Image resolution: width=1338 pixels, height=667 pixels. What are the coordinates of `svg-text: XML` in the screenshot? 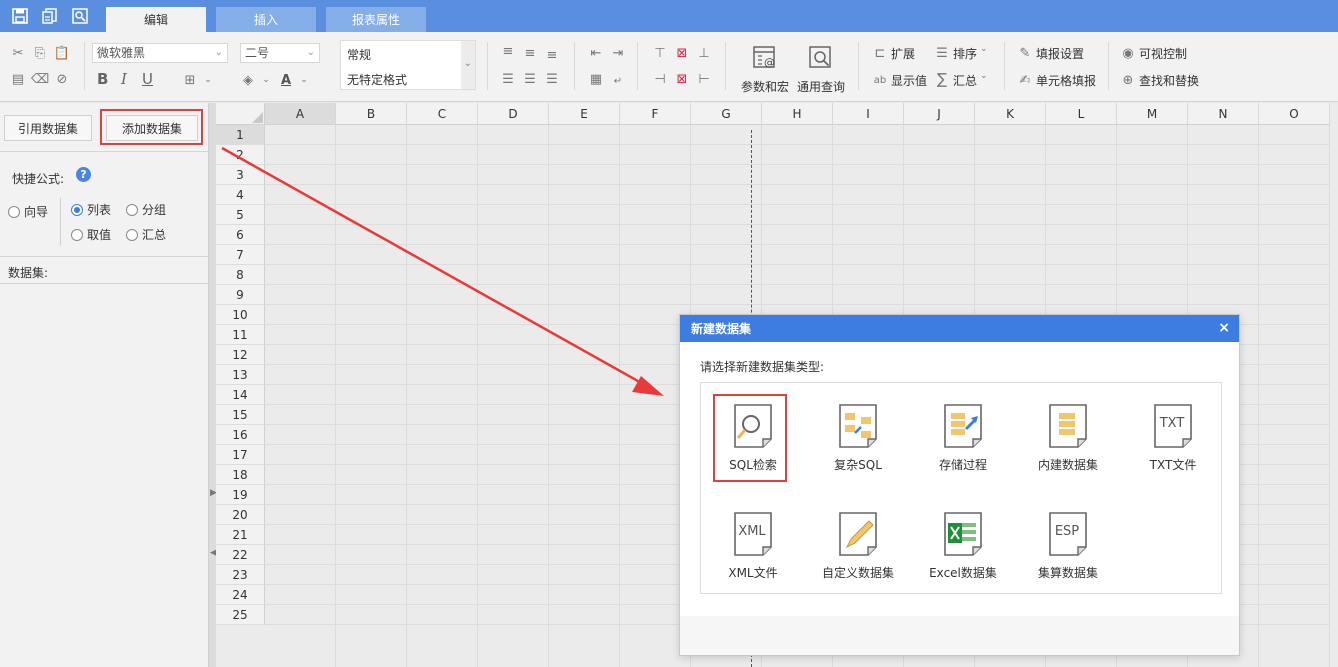 It's located at (752, 531).